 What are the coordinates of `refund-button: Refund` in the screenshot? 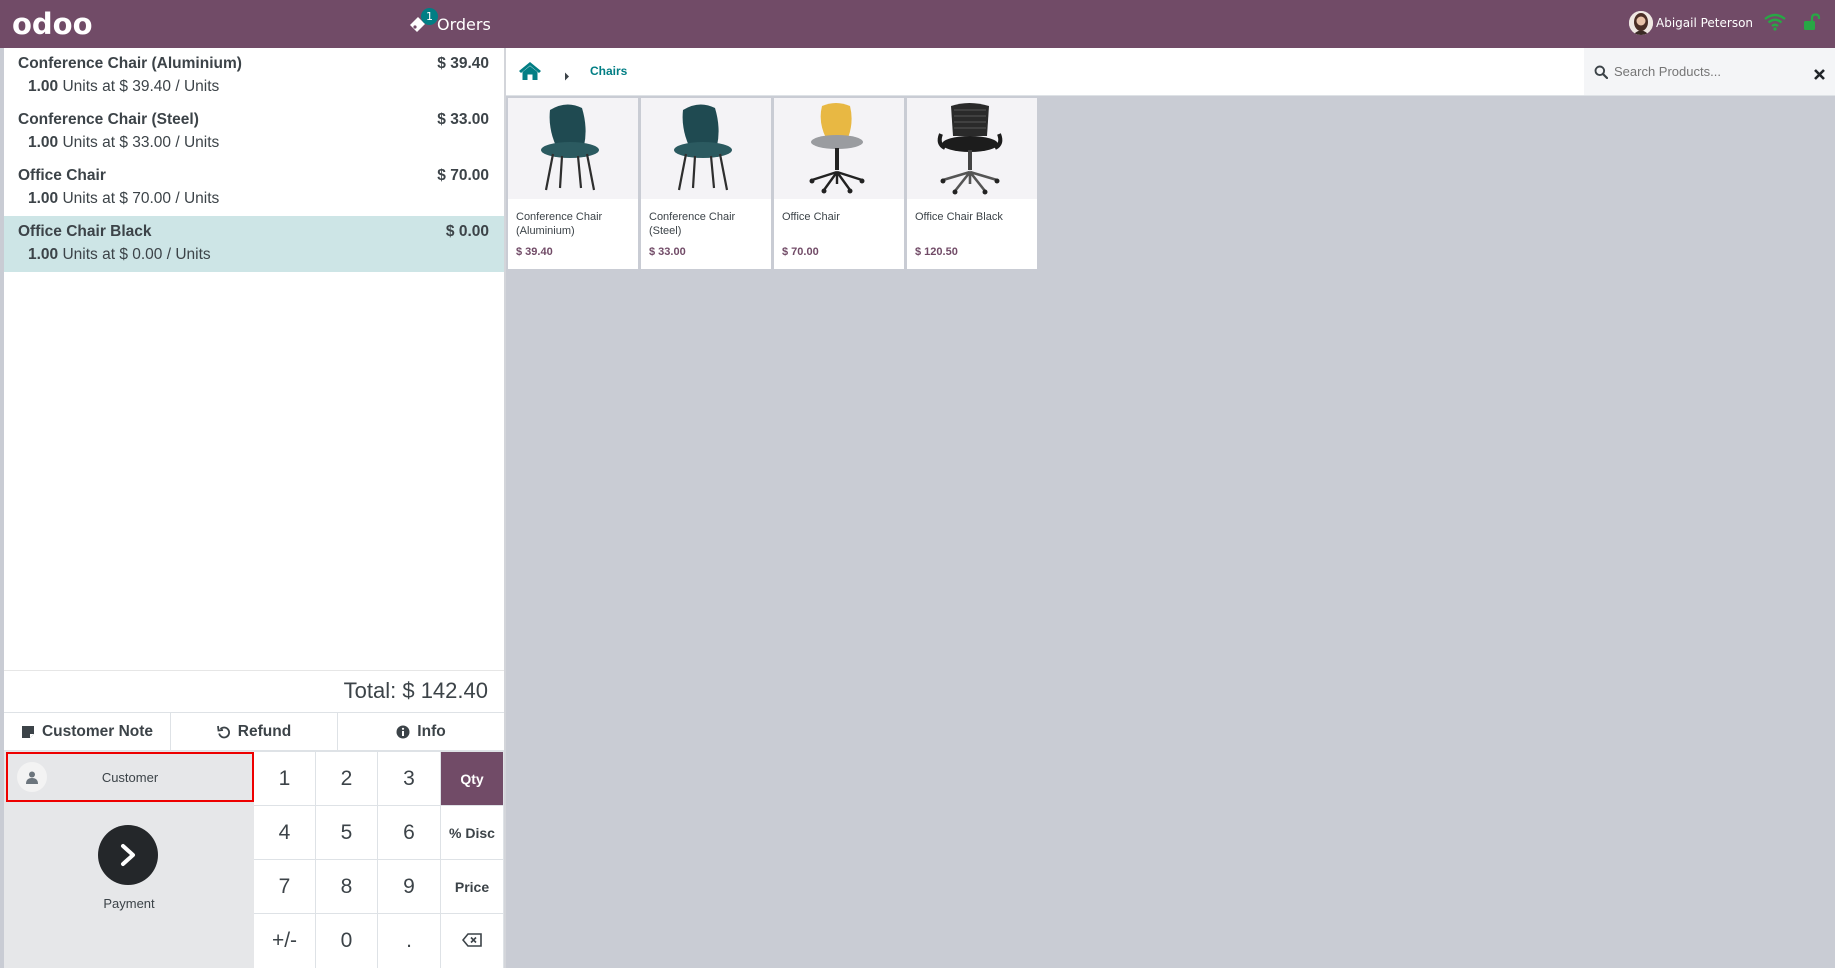 It's located at (254, 731).